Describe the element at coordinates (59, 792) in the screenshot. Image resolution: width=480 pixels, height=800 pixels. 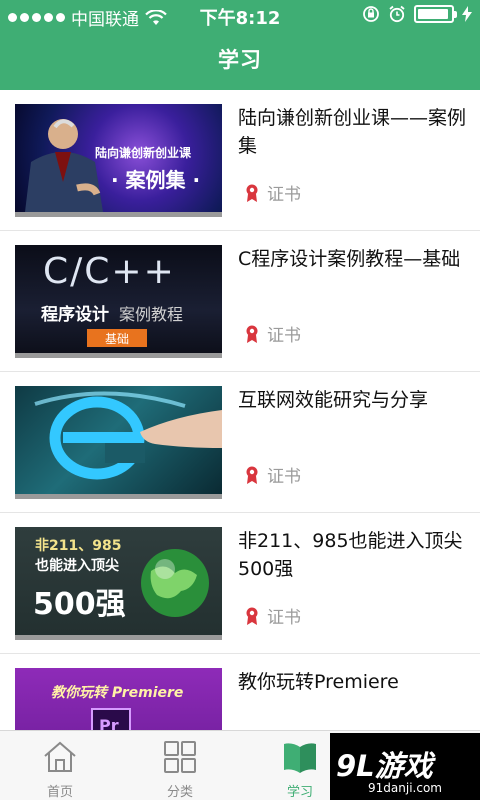
I see `tab-label: 首页` at that location.